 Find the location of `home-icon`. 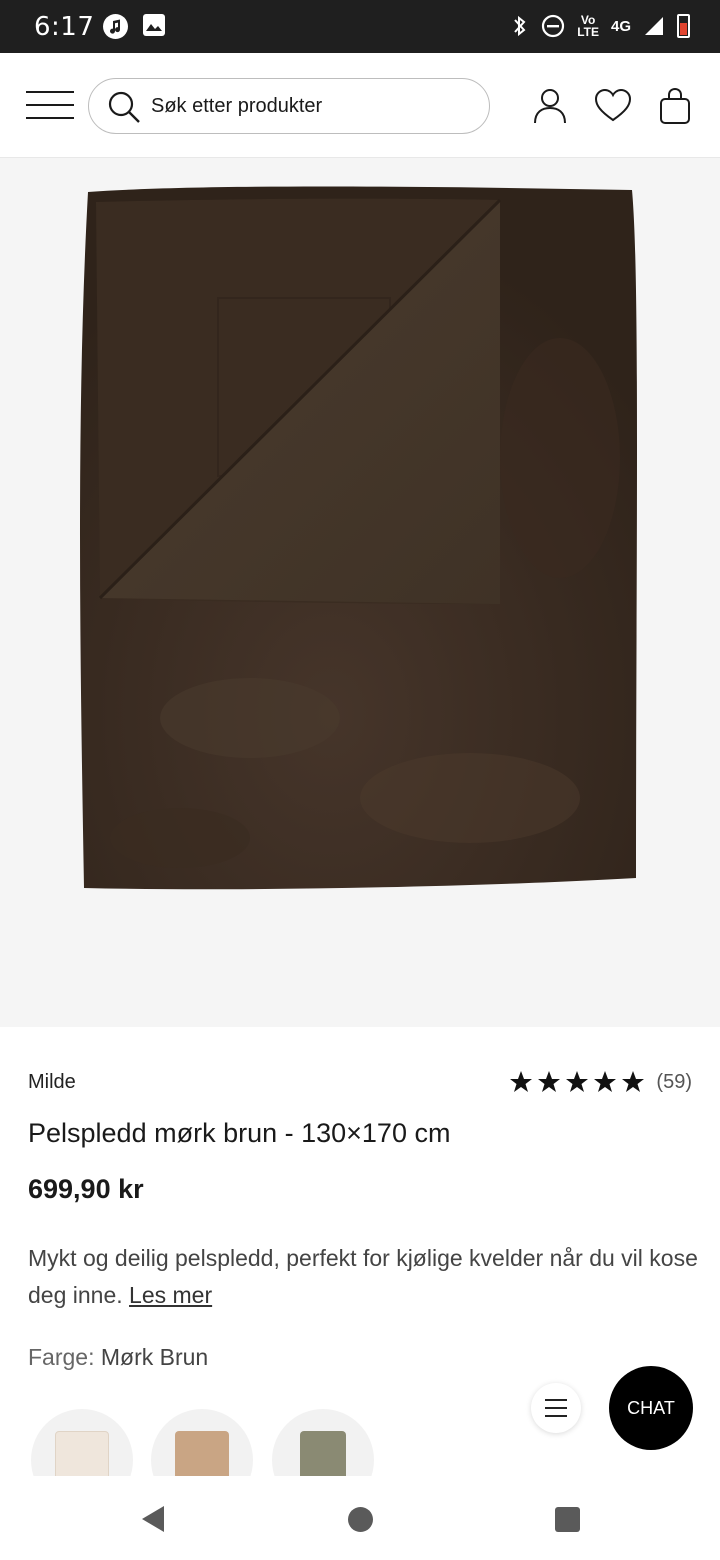

home-icon is located at coordinates (360, 1519).